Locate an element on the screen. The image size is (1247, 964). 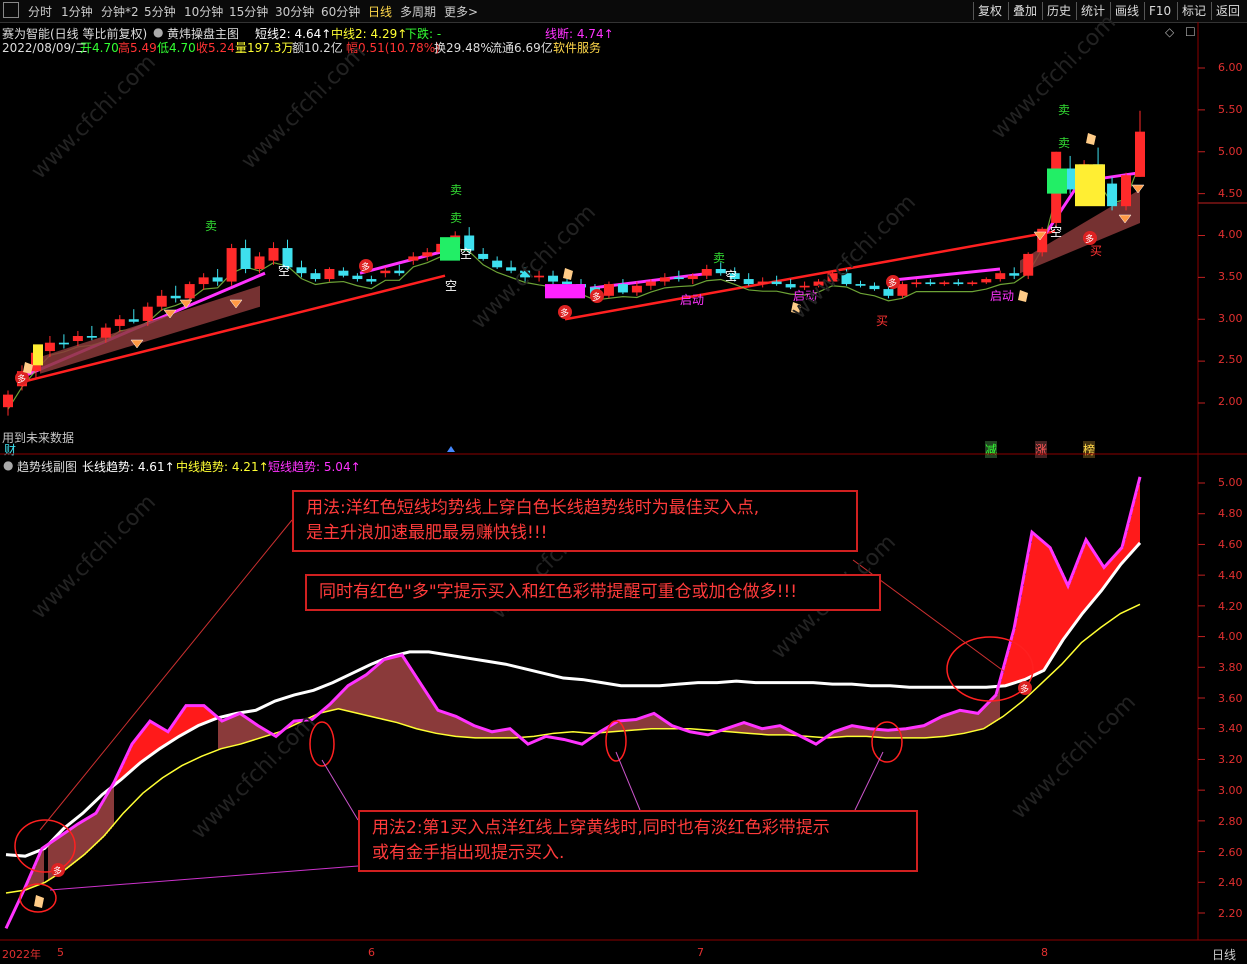
chart-signal-label: 启动 is located at coordinates (692, 300).